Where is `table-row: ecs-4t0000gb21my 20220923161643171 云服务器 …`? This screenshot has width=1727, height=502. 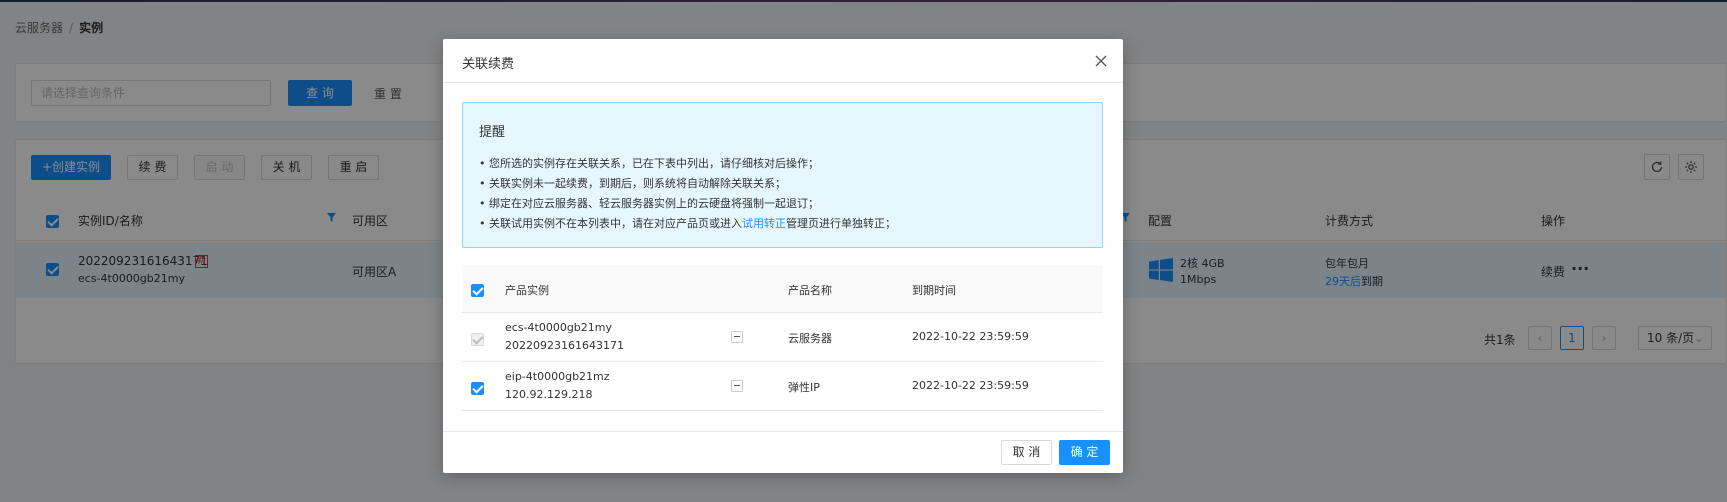 table-row: ecs-4t0000gb21my 20220923161643171 云服务器 … is located at coordinates (782, 337).